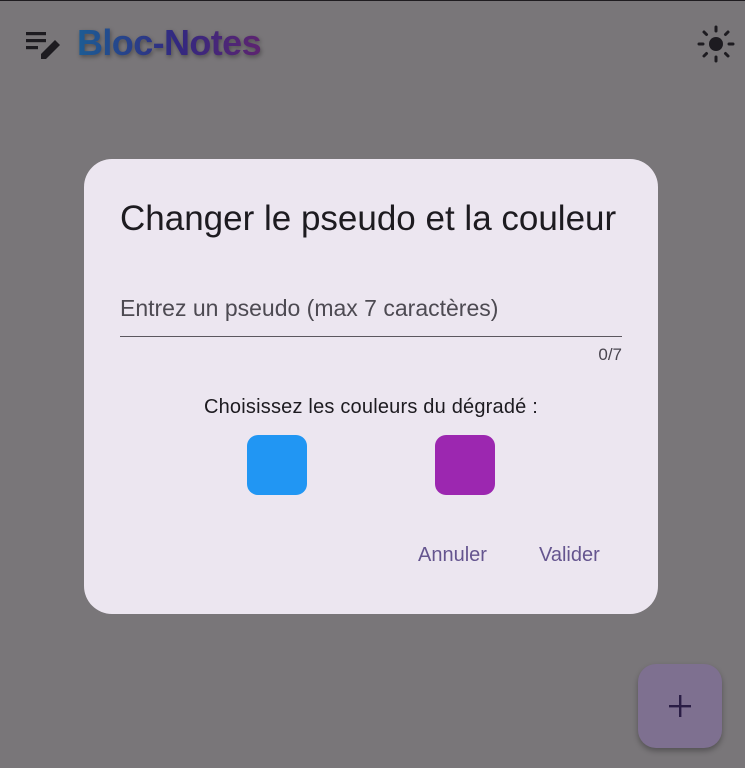  I want to click on dialog-title: Changer le pseudo et la couleur, so click(368, 218).